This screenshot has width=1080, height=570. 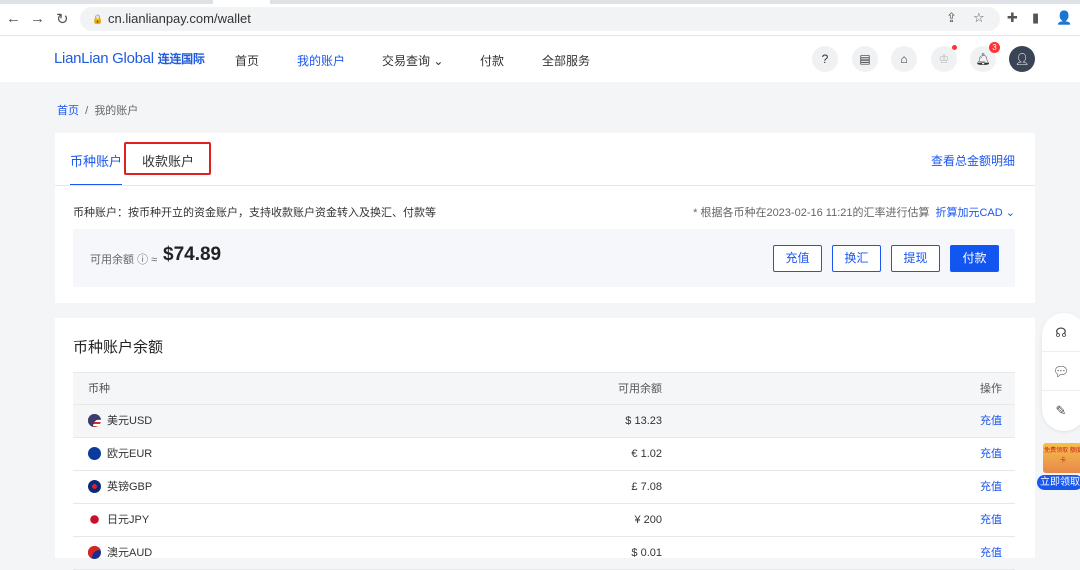 I want to click on lock-icon: 🔒, so click(x=98, y=19).